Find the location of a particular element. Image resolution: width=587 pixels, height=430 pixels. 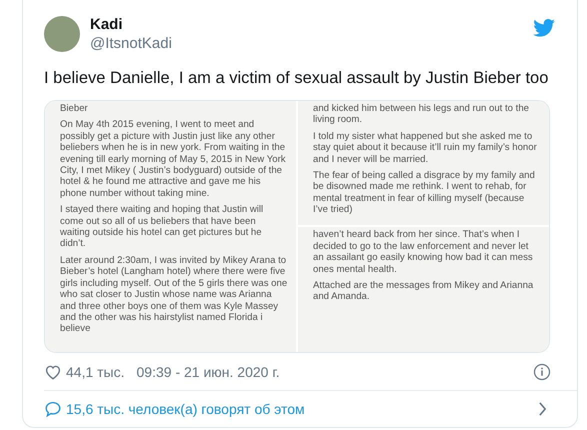

tweet-text: I believe Danielle, I am a victim of sexual assault by Justin Bieber too is located at coordinates (297, 78).